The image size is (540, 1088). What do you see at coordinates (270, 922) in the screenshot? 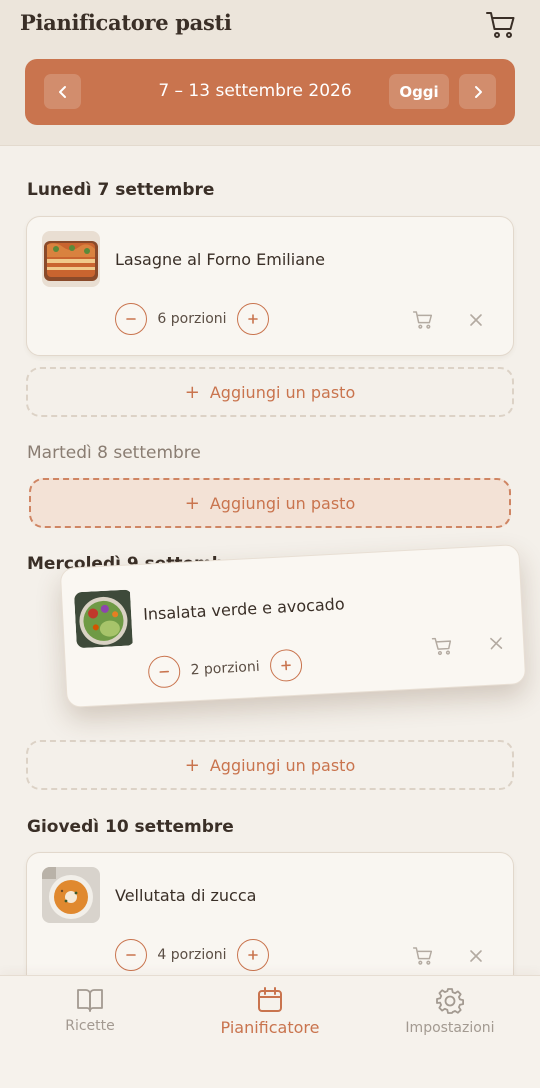
I see `meal-card: Vellutata di zucca 4 porzioni` at bounding box center [270, 922].